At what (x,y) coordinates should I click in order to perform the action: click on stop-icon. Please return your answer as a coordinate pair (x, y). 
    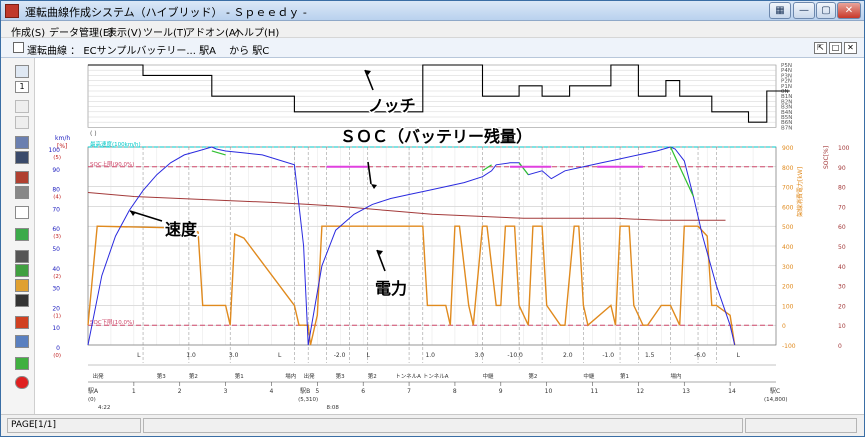
    Looking at the image, I should click on (22, 382).